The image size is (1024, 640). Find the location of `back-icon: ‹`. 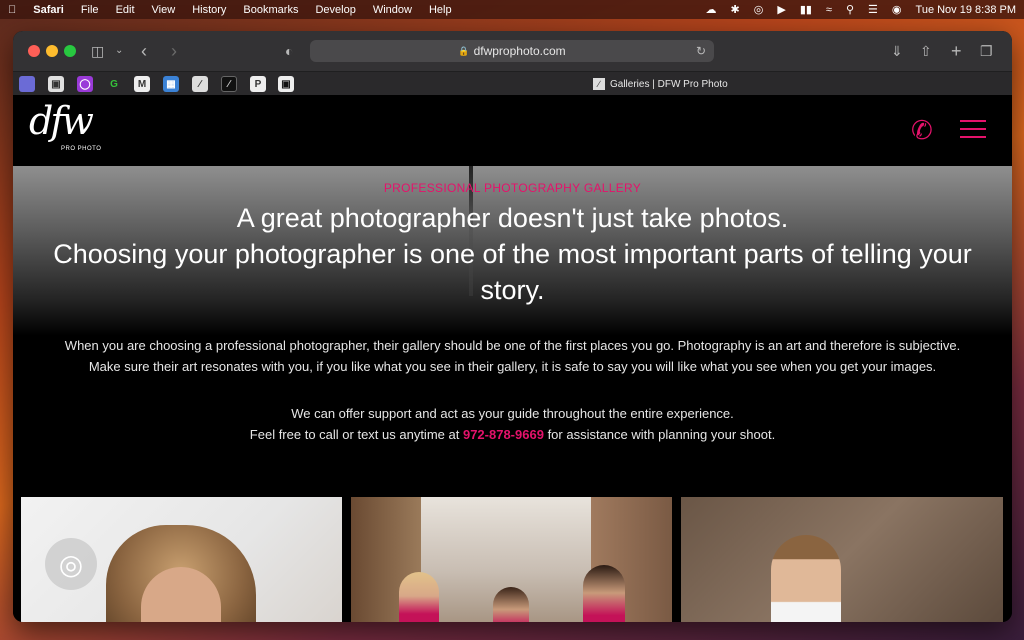

back-icon: ‹ is located at coordinates (144, 51).